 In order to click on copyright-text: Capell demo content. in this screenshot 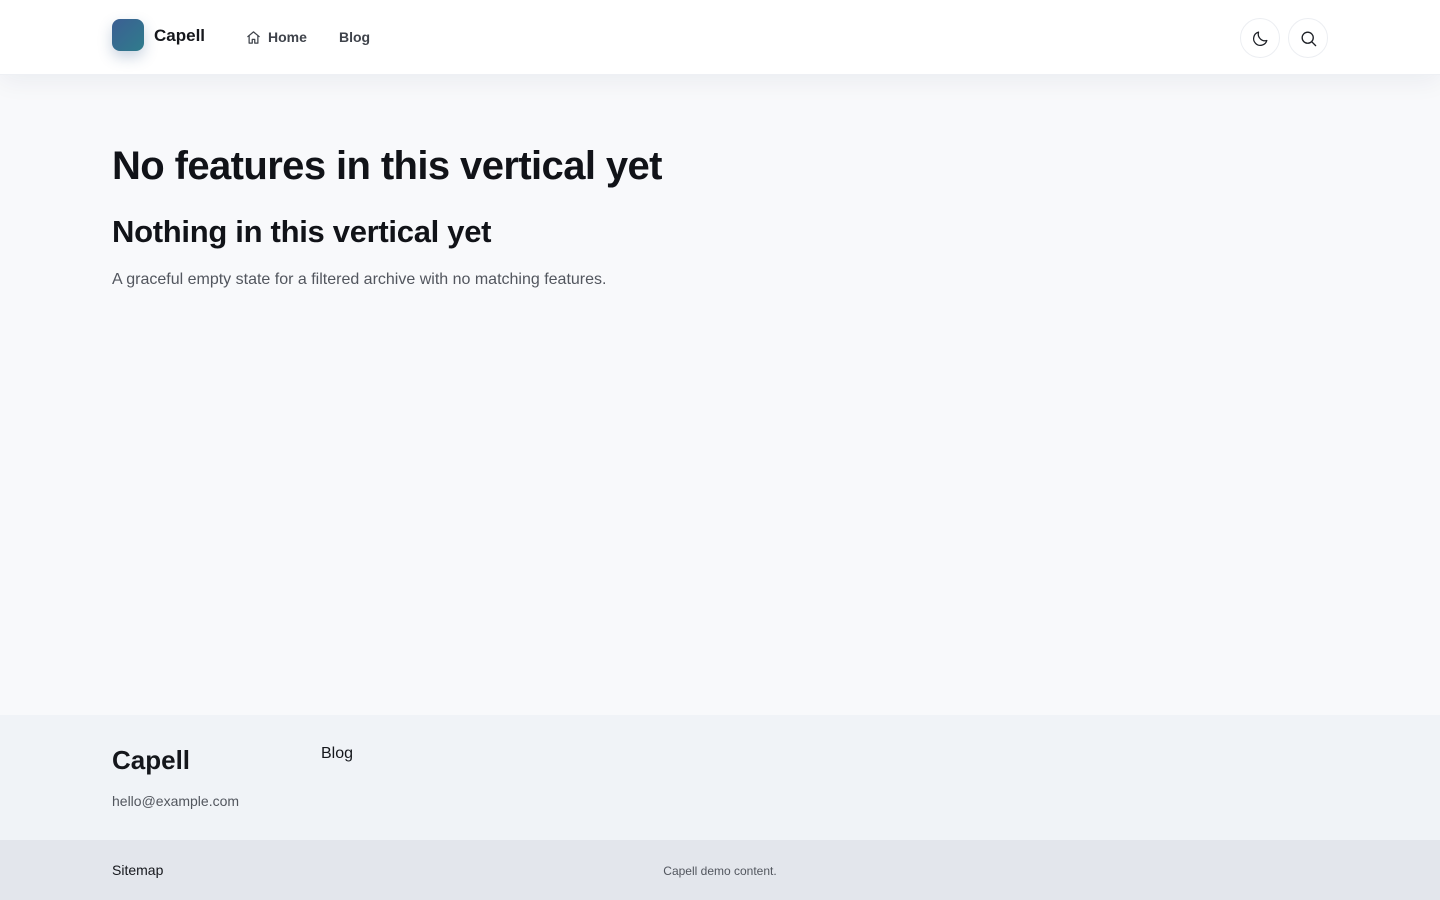, I will do `click(720, 871)`.